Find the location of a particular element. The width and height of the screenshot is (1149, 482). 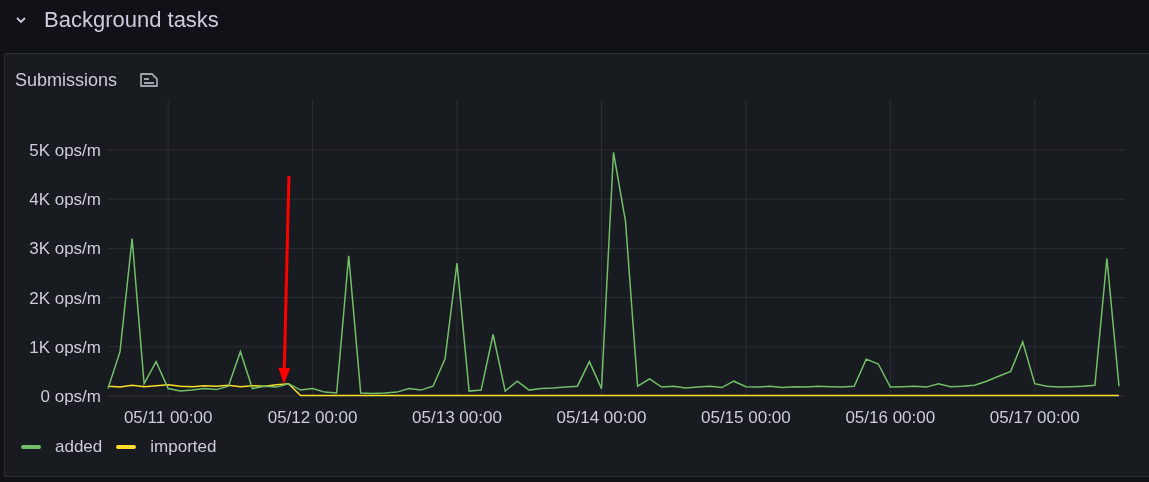

axis-tick-label: 05/14 00:00 is located at coordinates (601, 417).